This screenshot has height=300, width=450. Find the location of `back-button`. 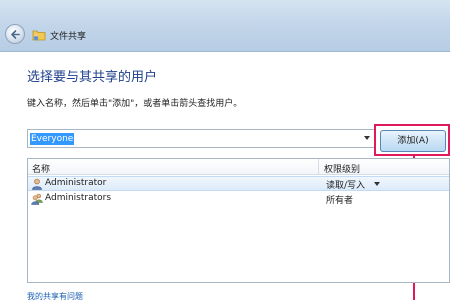

back-button is located at coordinates (15, 34).